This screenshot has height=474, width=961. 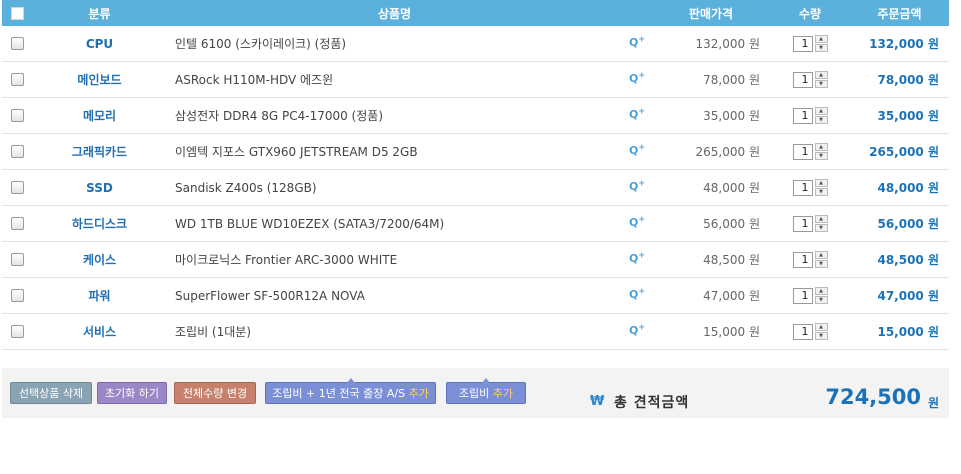 I want to click on add-assembly-button: 조립비 추가, so click(x=486, y=391).